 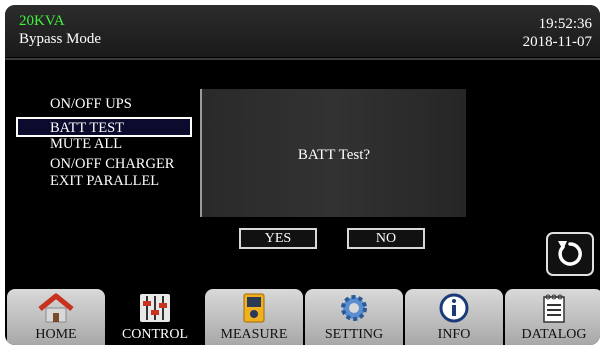 What do you see at coordinates (302, 31) in the screenshot?
I see `status-header: 20KVA Bypass Mode 19:52:36 2018-11-07` at bounding box center [302, 31].